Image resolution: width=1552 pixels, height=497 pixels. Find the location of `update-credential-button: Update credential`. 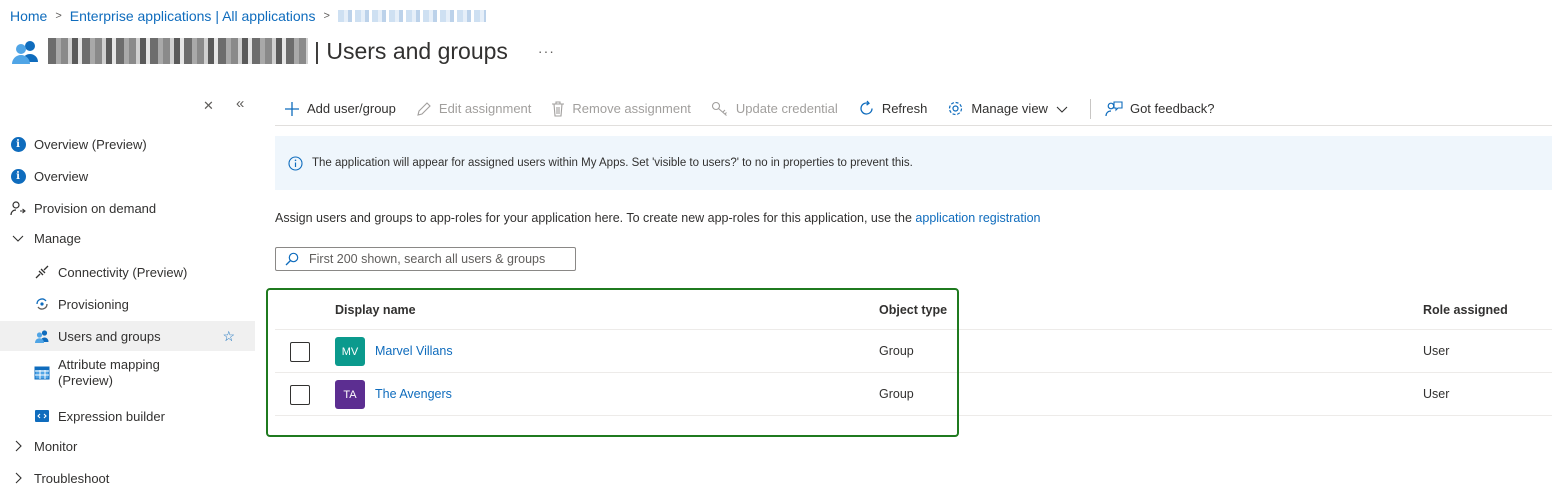

update-credential-button: Update credential is located at coordinates (774, 109).